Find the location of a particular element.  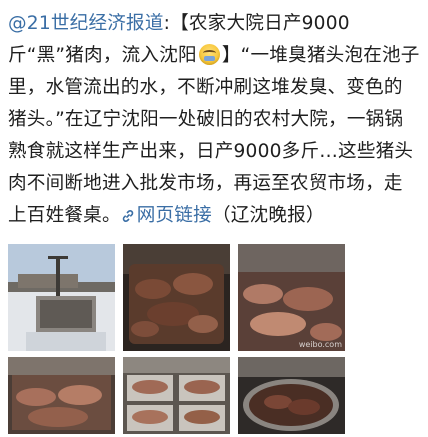

photo-6-image is located at coordinates (291, 395).